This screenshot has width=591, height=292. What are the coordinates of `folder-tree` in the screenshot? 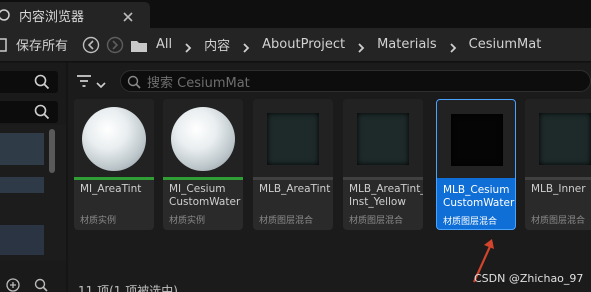 It's located at (33, 192).